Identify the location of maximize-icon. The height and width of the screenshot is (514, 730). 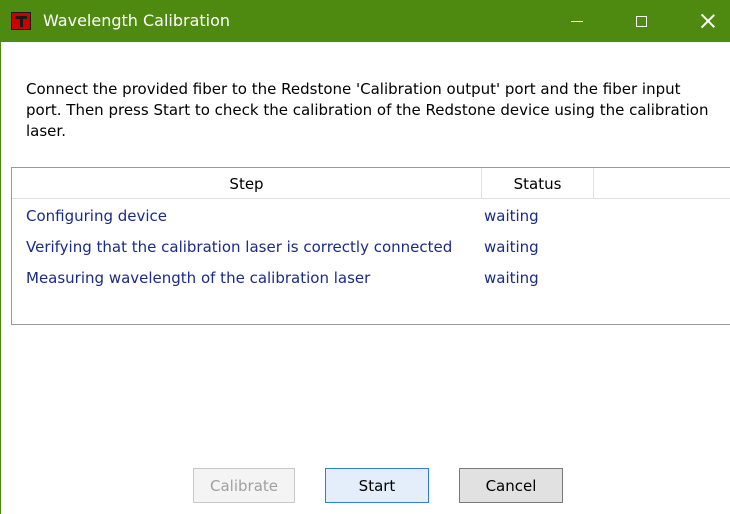
(641, 21).